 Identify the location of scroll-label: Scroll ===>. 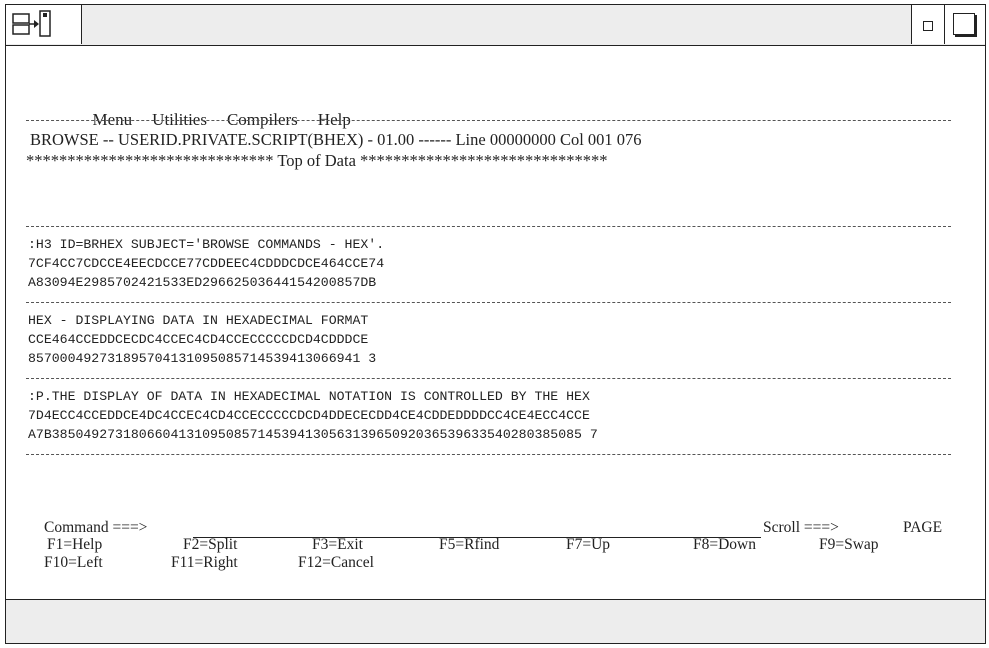
(801, 527).